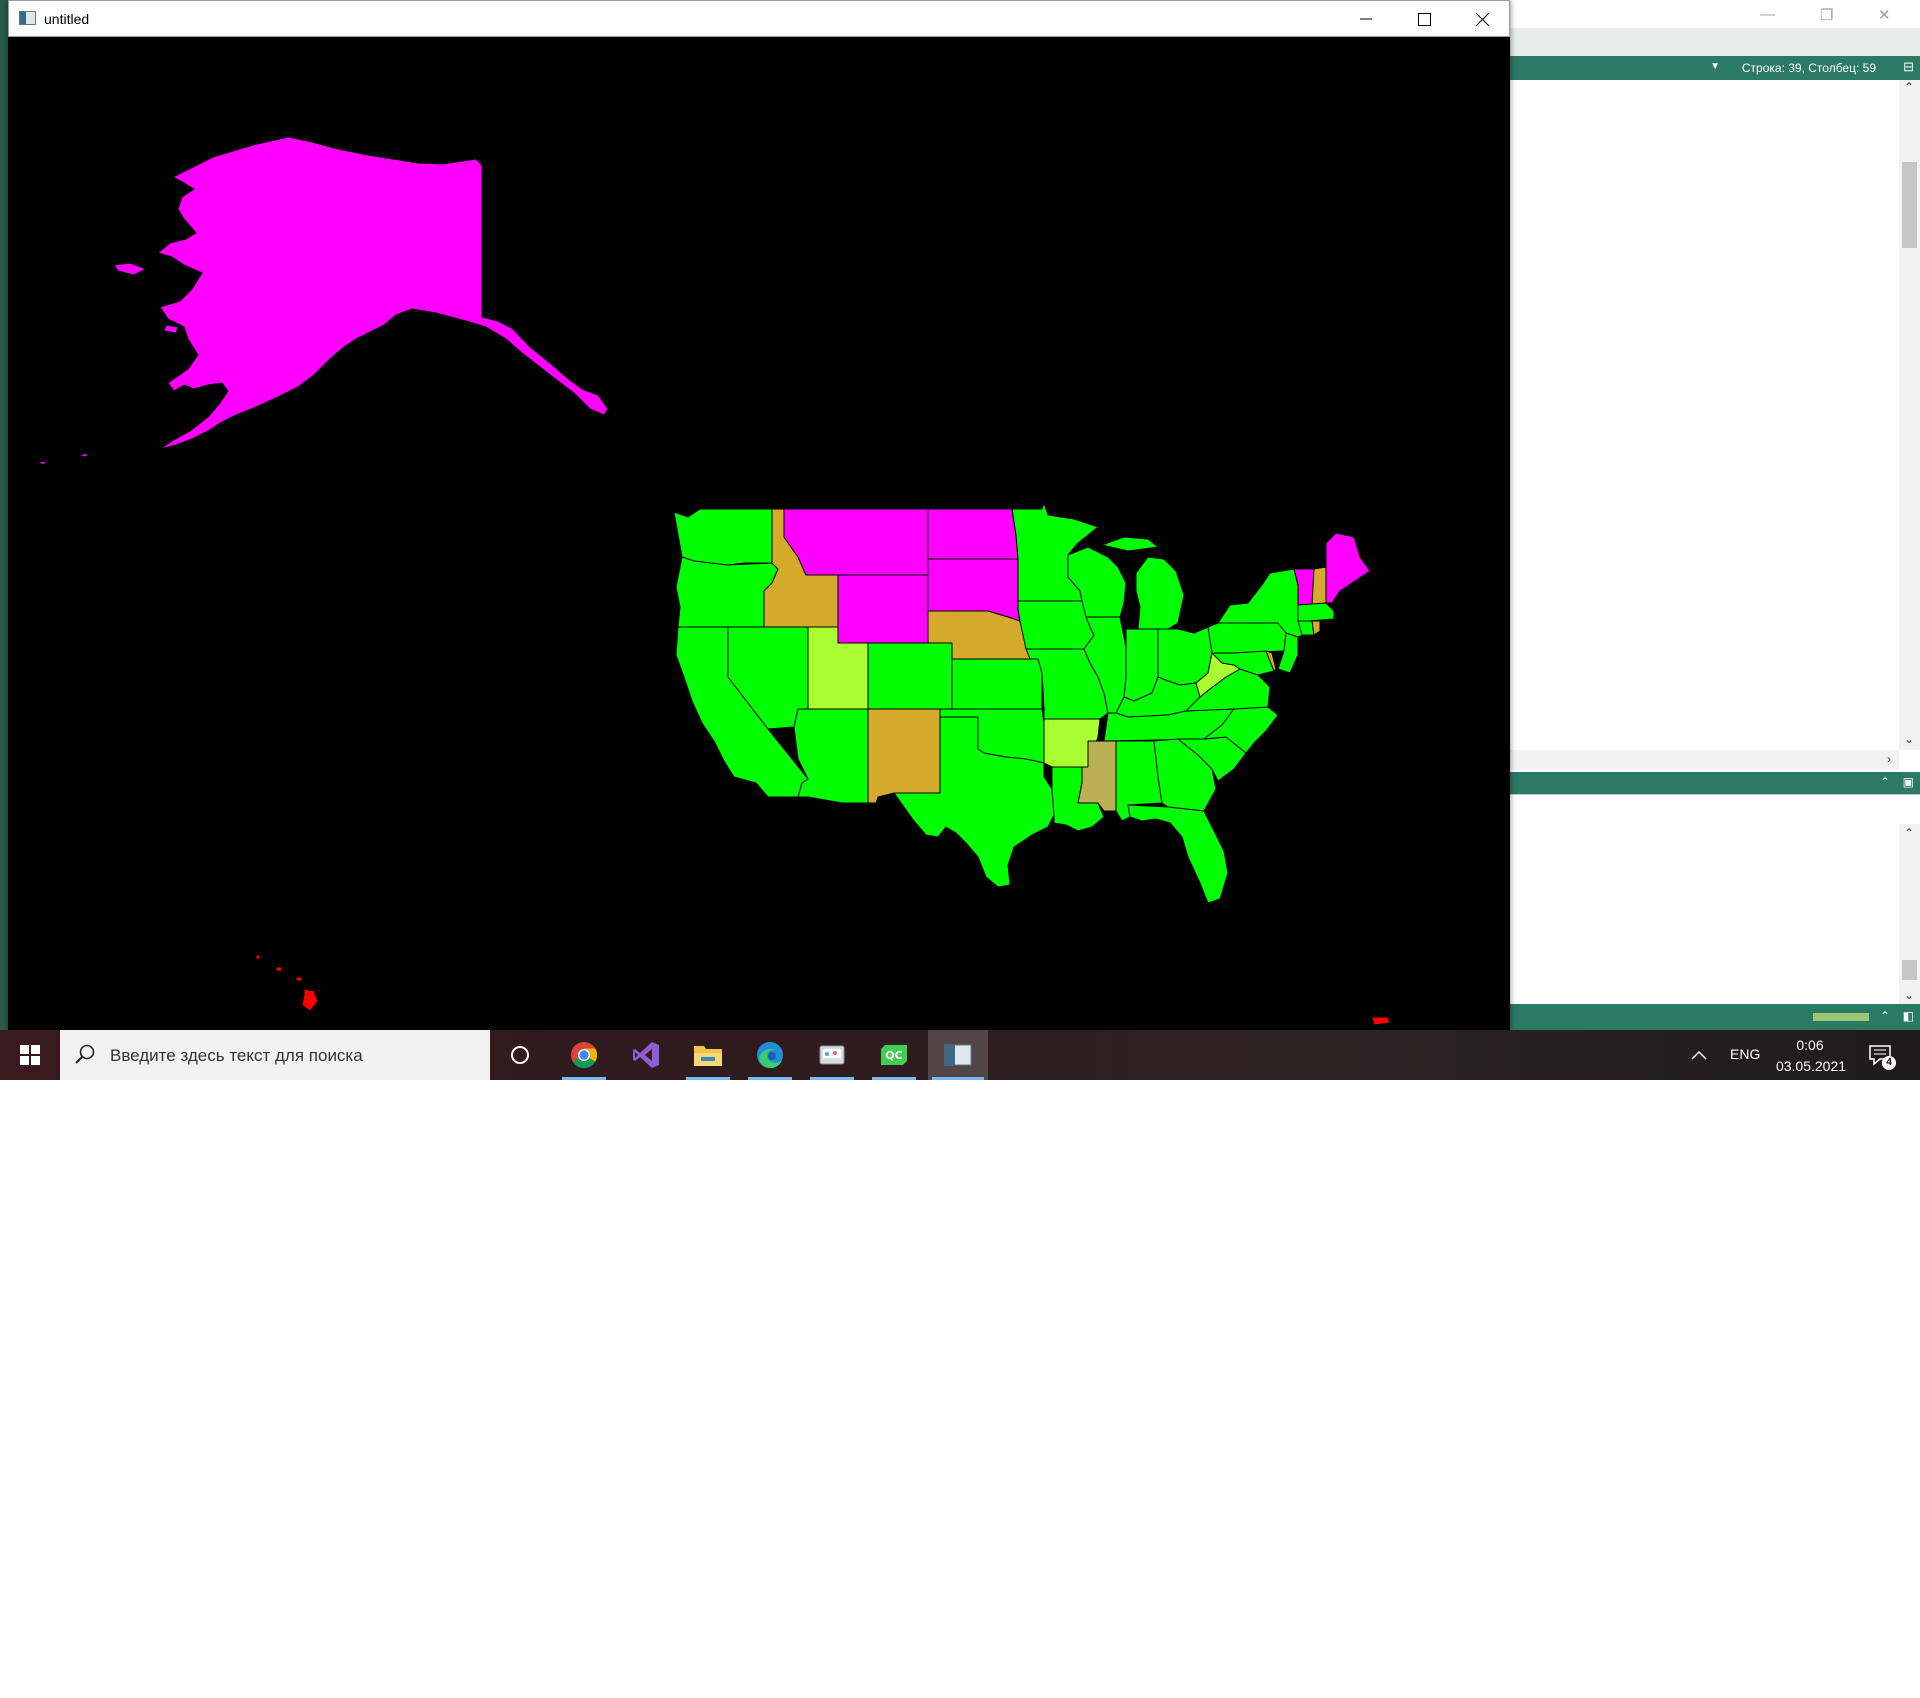 The image size is (1920, 1698). What do you see at coordinates (1811, 1066) in the screenshot?
I see `clock-date: 03.05.2021` at bounding box center [1811, 1066].